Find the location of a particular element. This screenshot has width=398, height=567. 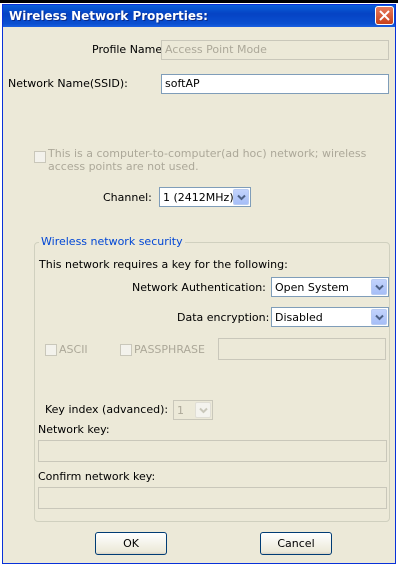

encryption-dropdown-button is located at coordinates (379, 317).